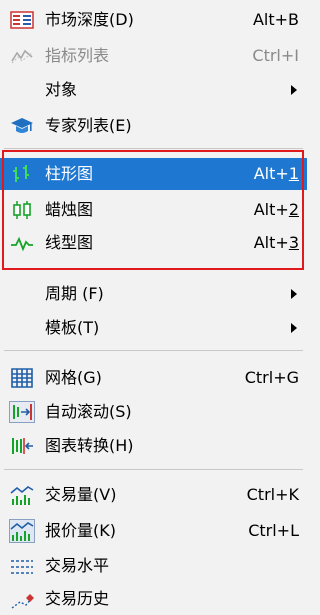 The height and width of the screenshot is (615, 320). I want to click on menu-item-label: 交易量(V), so click(81, 494).